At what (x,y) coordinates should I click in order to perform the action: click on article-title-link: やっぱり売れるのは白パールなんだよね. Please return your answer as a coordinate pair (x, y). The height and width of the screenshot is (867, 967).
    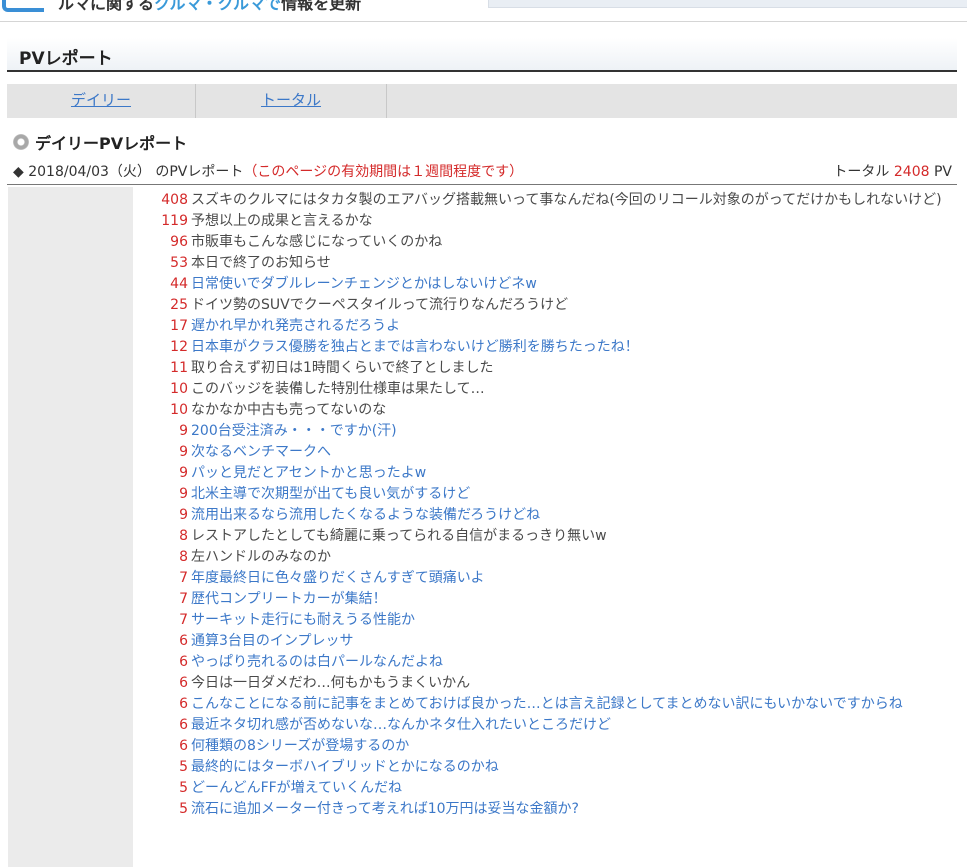
    Looking at the image, I should click on (571, 662).